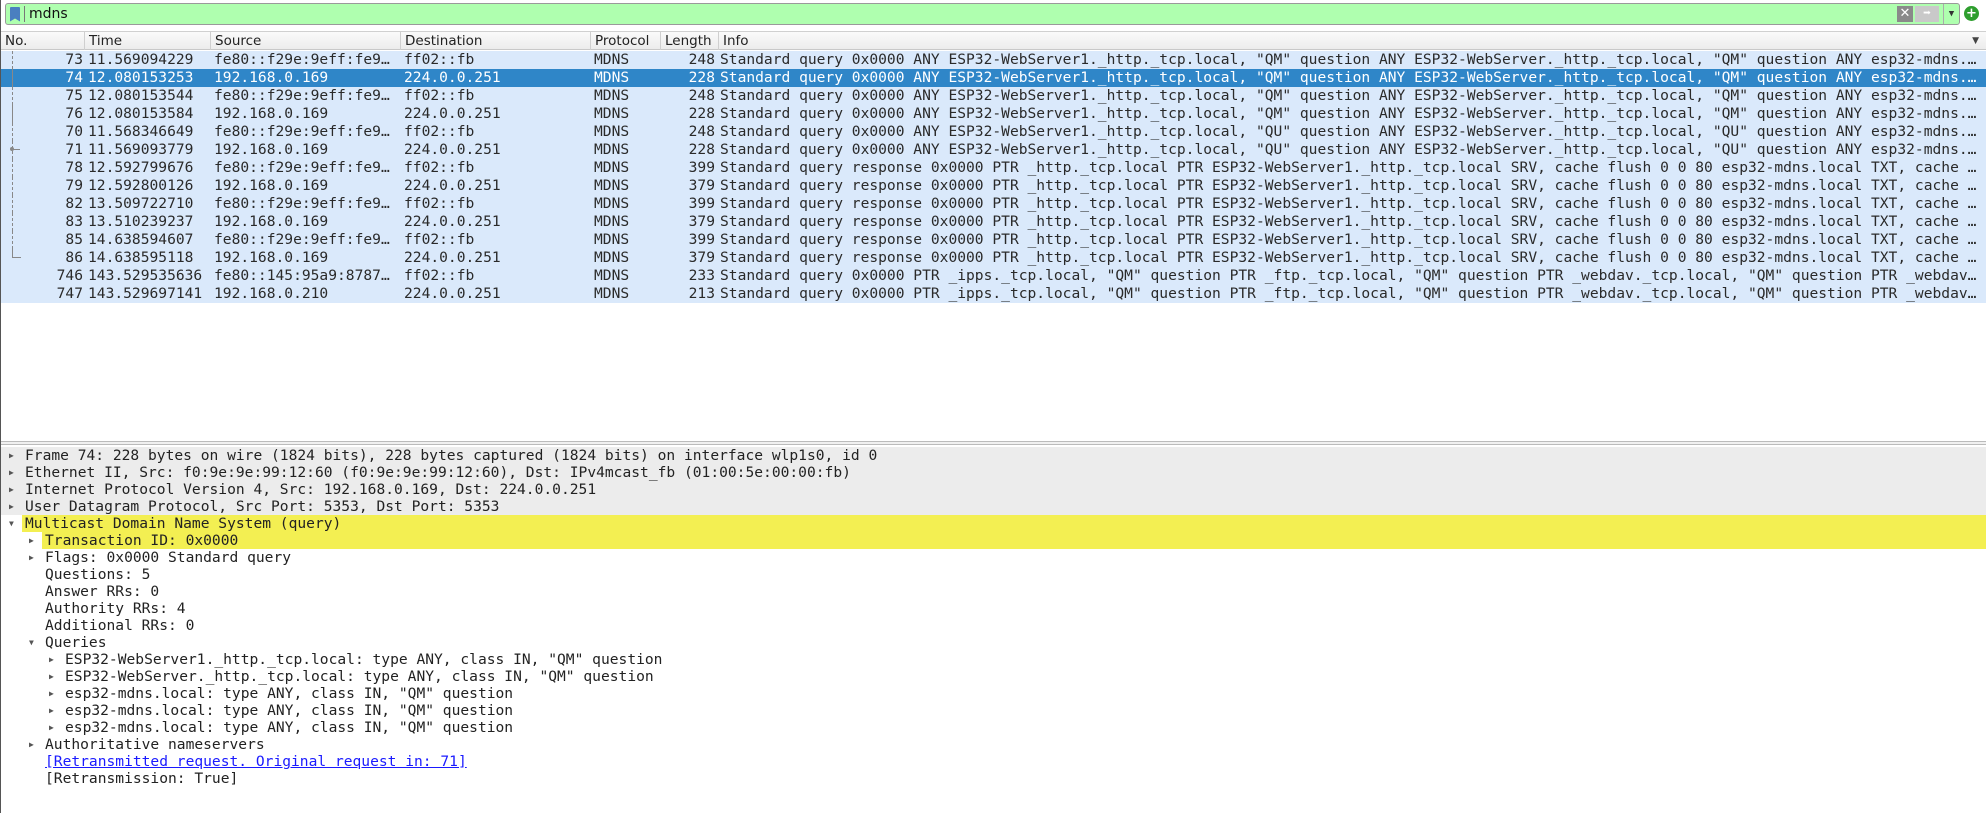 The height and width of the screenshot is (813, 1986). Describe the element at coordinates (701, 59) in the screenshot. I see `packet-length: 248` at that location.